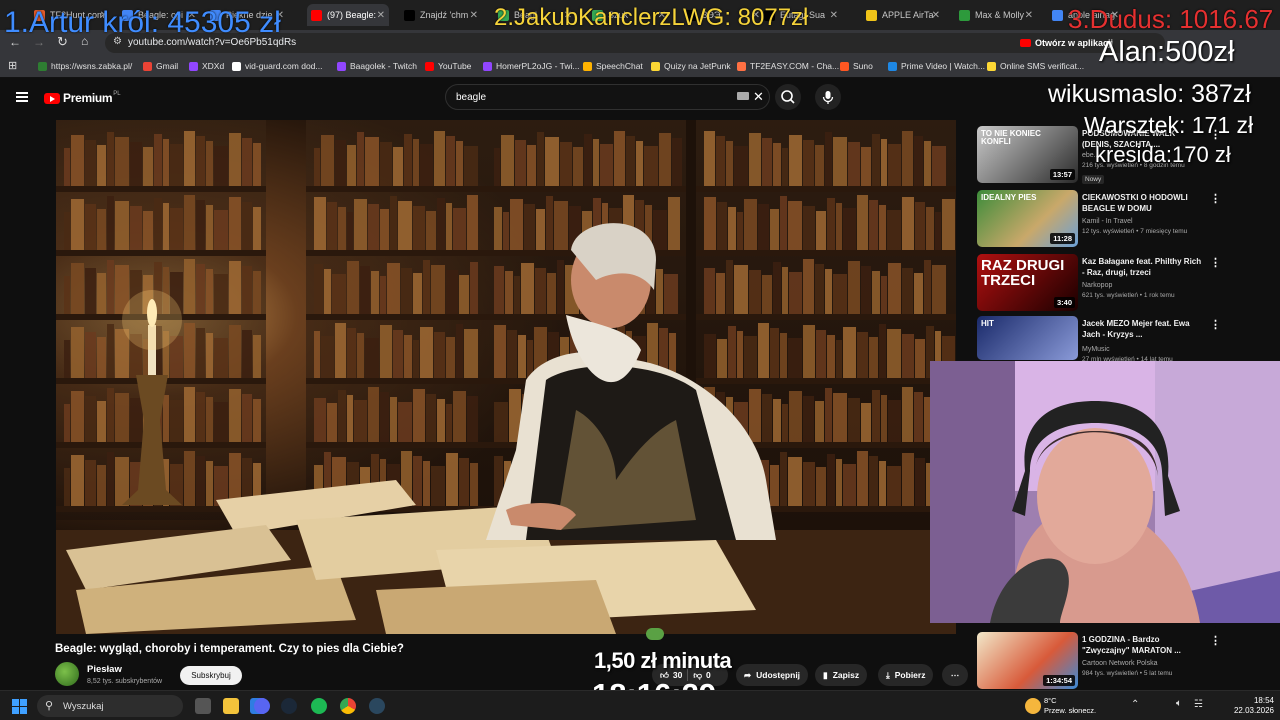  What do you see at coordinates (377, 66) in the screenshot?
I see `bookmark-item: Baagolek - Twitch` at bounding box center [377, 66].